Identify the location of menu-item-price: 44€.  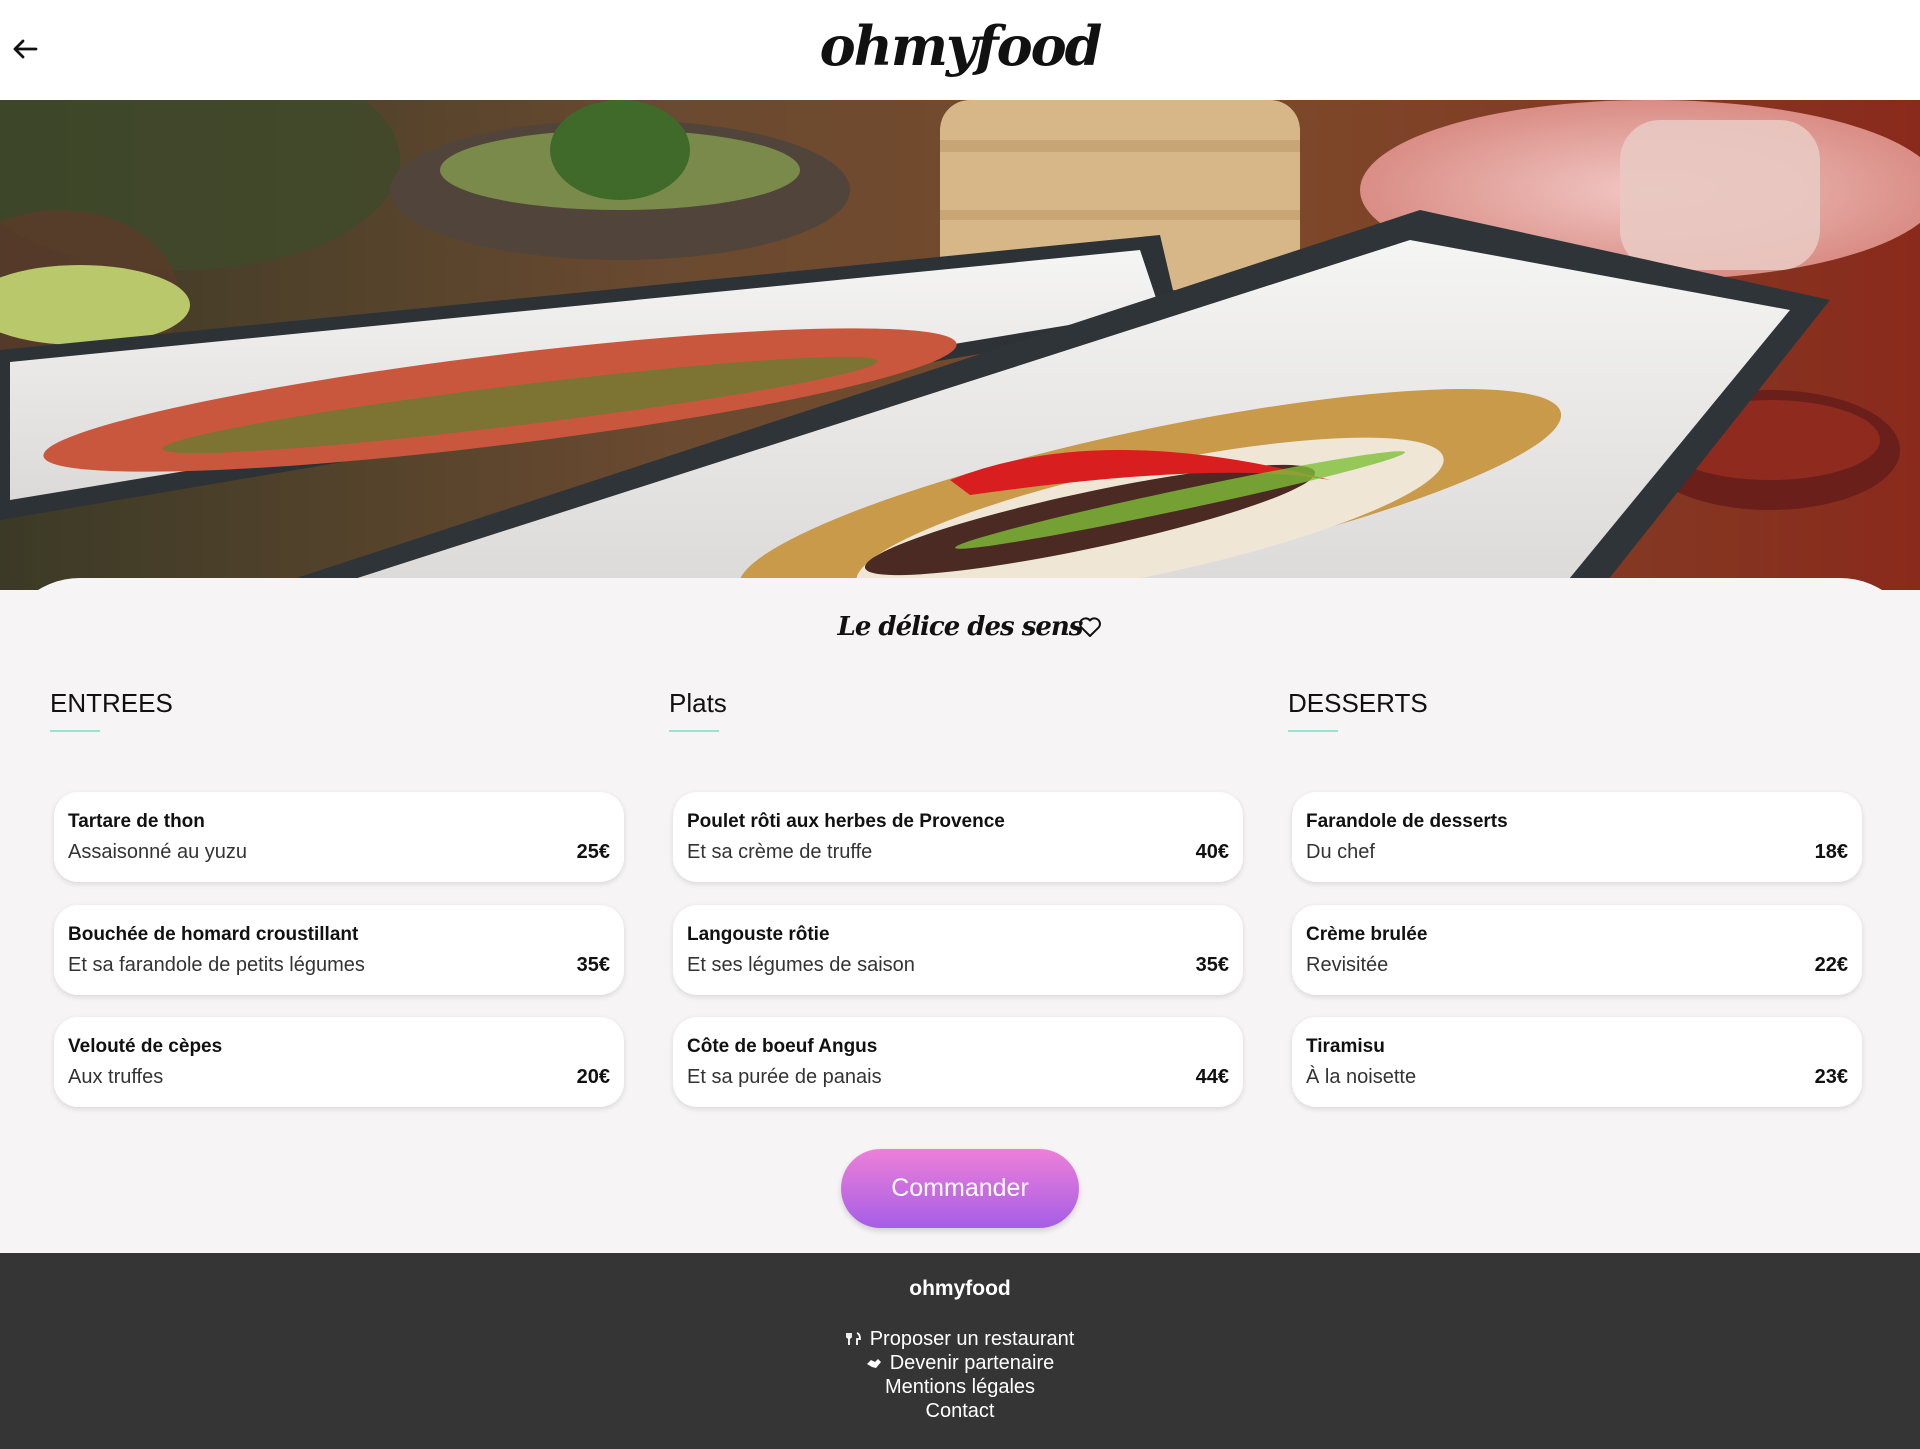
(1212, 1077).